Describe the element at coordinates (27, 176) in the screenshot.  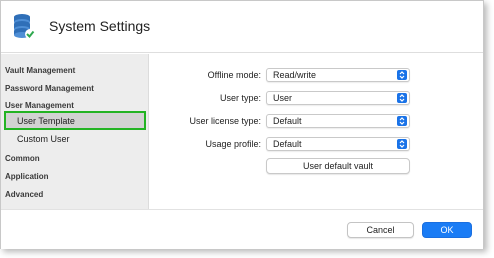
I see `sidebar-item-application: Application` at that location.